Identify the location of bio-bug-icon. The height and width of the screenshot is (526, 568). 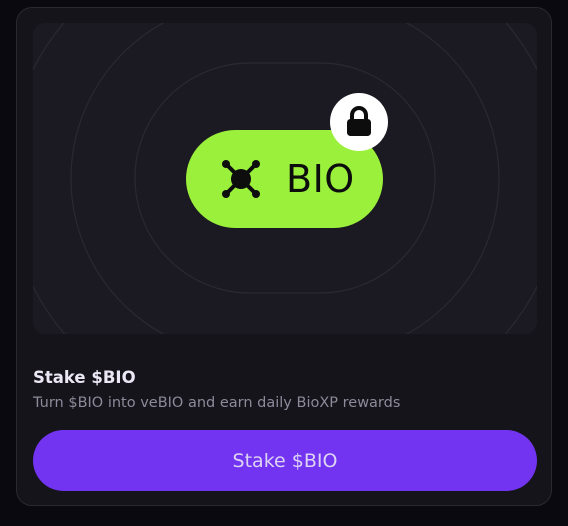
(241, 179).